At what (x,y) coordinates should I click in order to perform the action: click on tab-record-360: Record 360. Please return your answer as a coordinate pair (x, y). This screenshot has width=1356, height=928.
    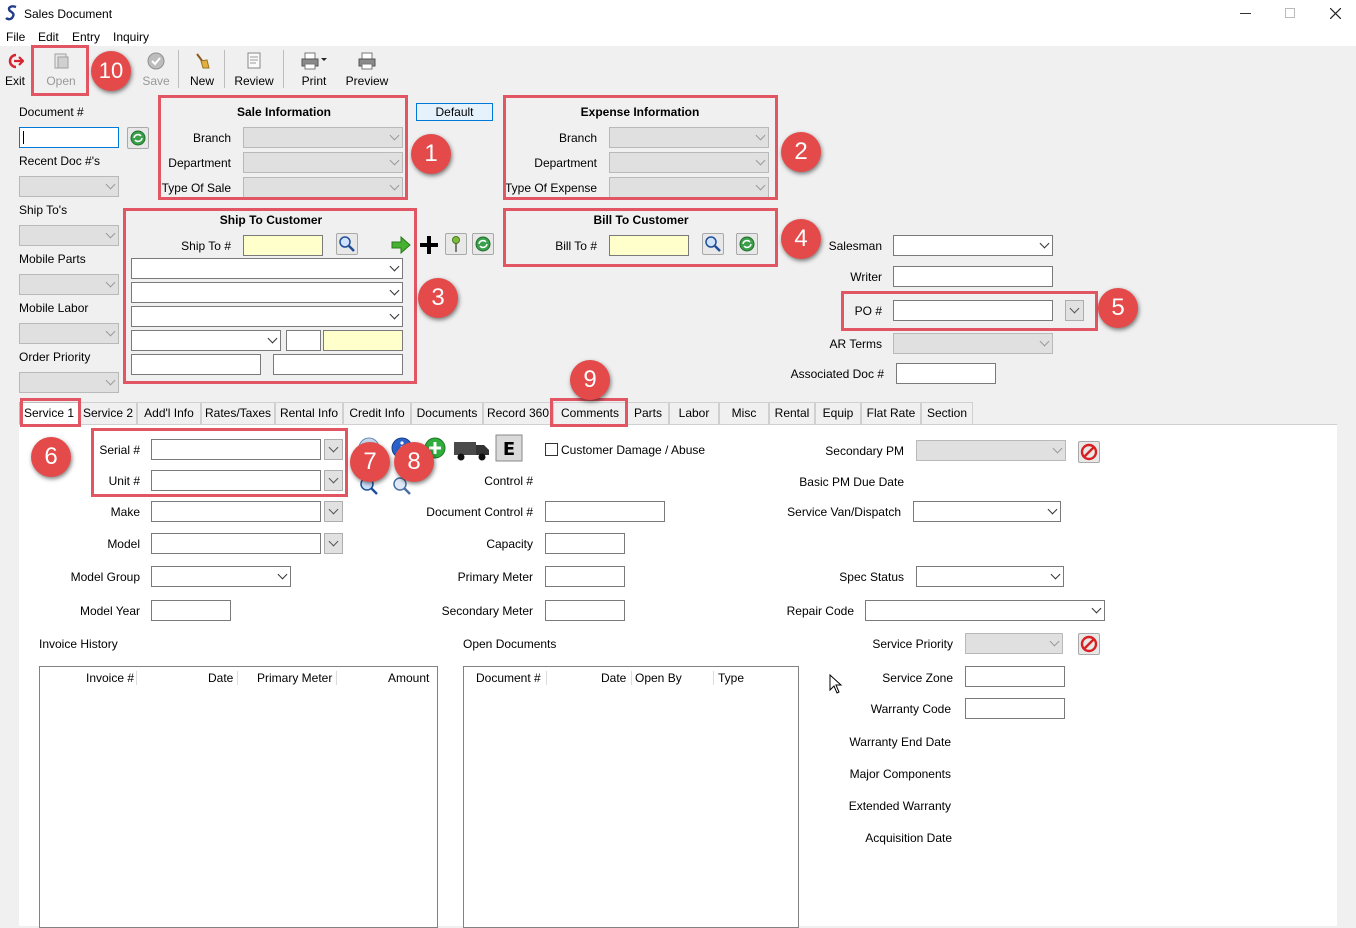
    Looking at the image, I should click on (518, 413).